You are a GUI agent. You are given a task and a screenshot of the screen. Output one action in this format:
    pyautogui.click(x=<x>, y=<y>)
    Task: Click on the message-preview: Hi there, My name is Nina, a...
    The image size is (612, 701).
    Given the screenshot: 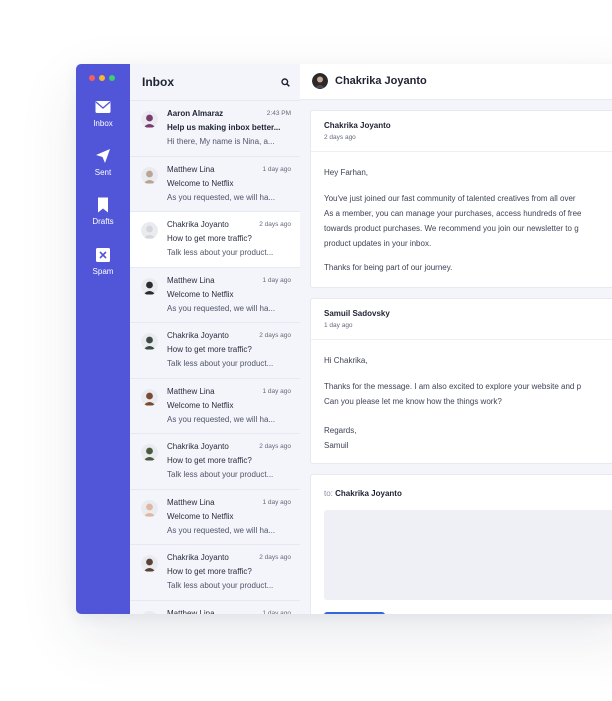 What is the action you would take?
    pyautogui.click(x=221, y=141)
    